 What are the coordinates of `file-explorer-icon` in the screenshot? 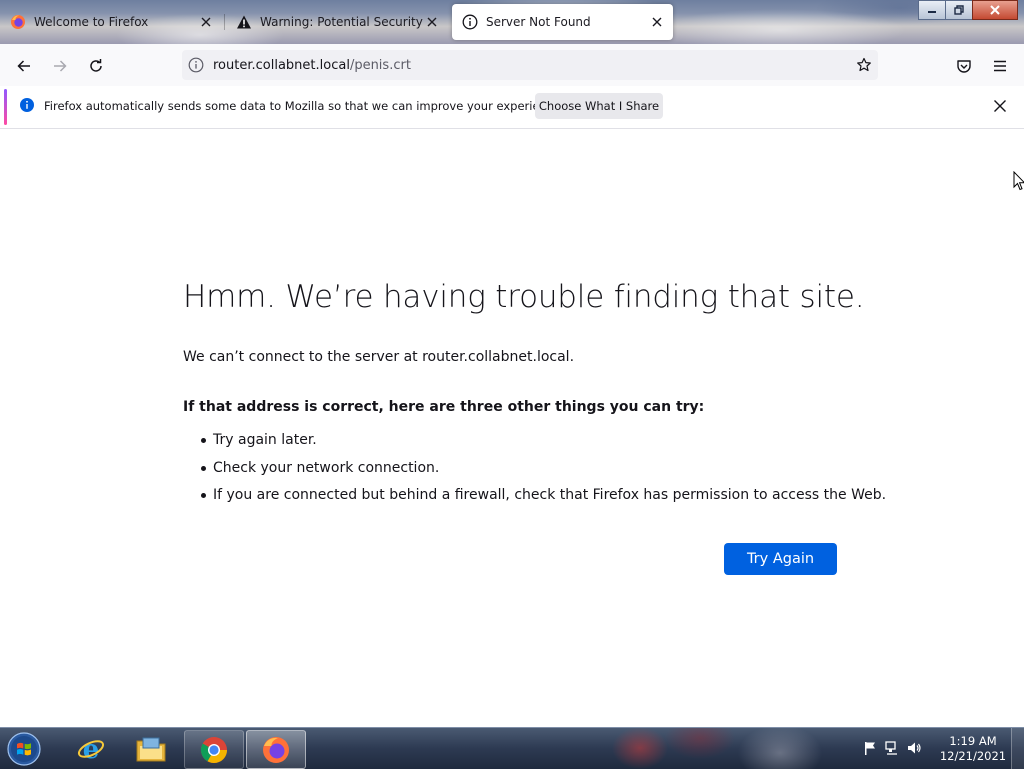 It's located at (151, 749).